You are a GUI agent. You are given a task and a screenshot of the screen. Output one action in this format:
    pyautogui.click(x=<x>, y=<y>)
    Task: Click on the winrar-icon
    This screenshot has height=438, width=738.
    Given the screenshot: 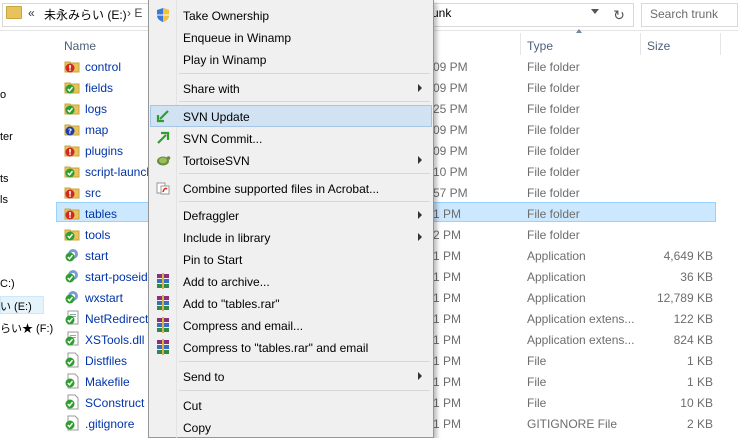 What is the action you would take?
    pyautogui.click(x=163, y=347)
    